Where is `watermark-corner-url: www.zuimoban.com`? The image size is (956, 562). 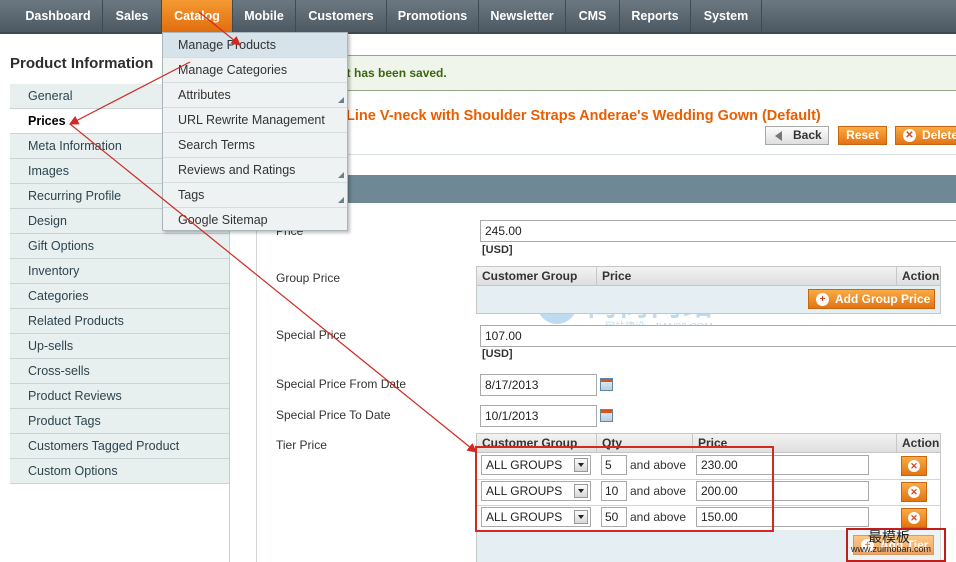
watermark-corner-url: www.zuimoban.com is located at coordinates (891, 549).